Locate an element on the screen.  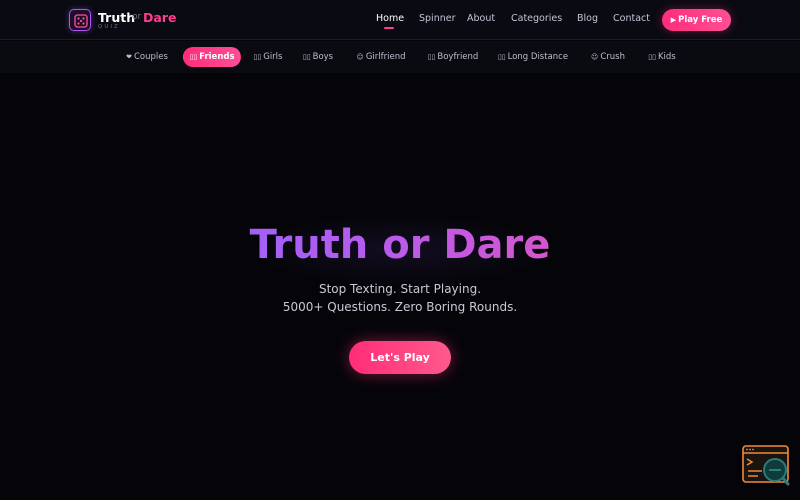
hero-subtitle-line2: 5000+ Questions. Zero Boring Rounds. is located at coordinates (400, 307).